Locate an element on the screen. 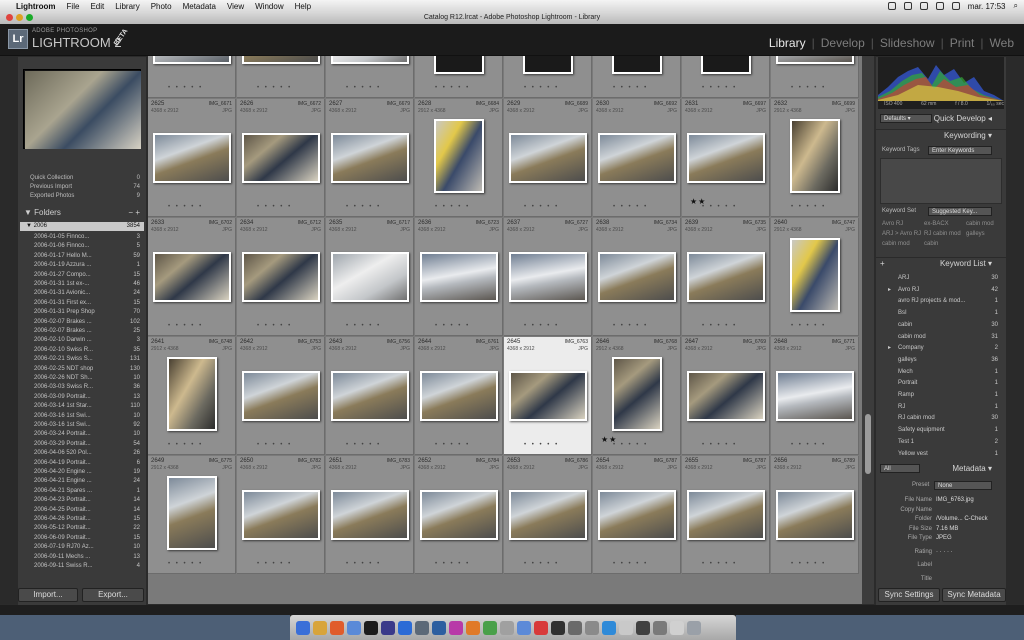 The image size is (1024, 640). grid-cell: 2646 IMG_6768 2912 x 4368 JPG ★★ • • • • • is located at coordinates (637, 396).